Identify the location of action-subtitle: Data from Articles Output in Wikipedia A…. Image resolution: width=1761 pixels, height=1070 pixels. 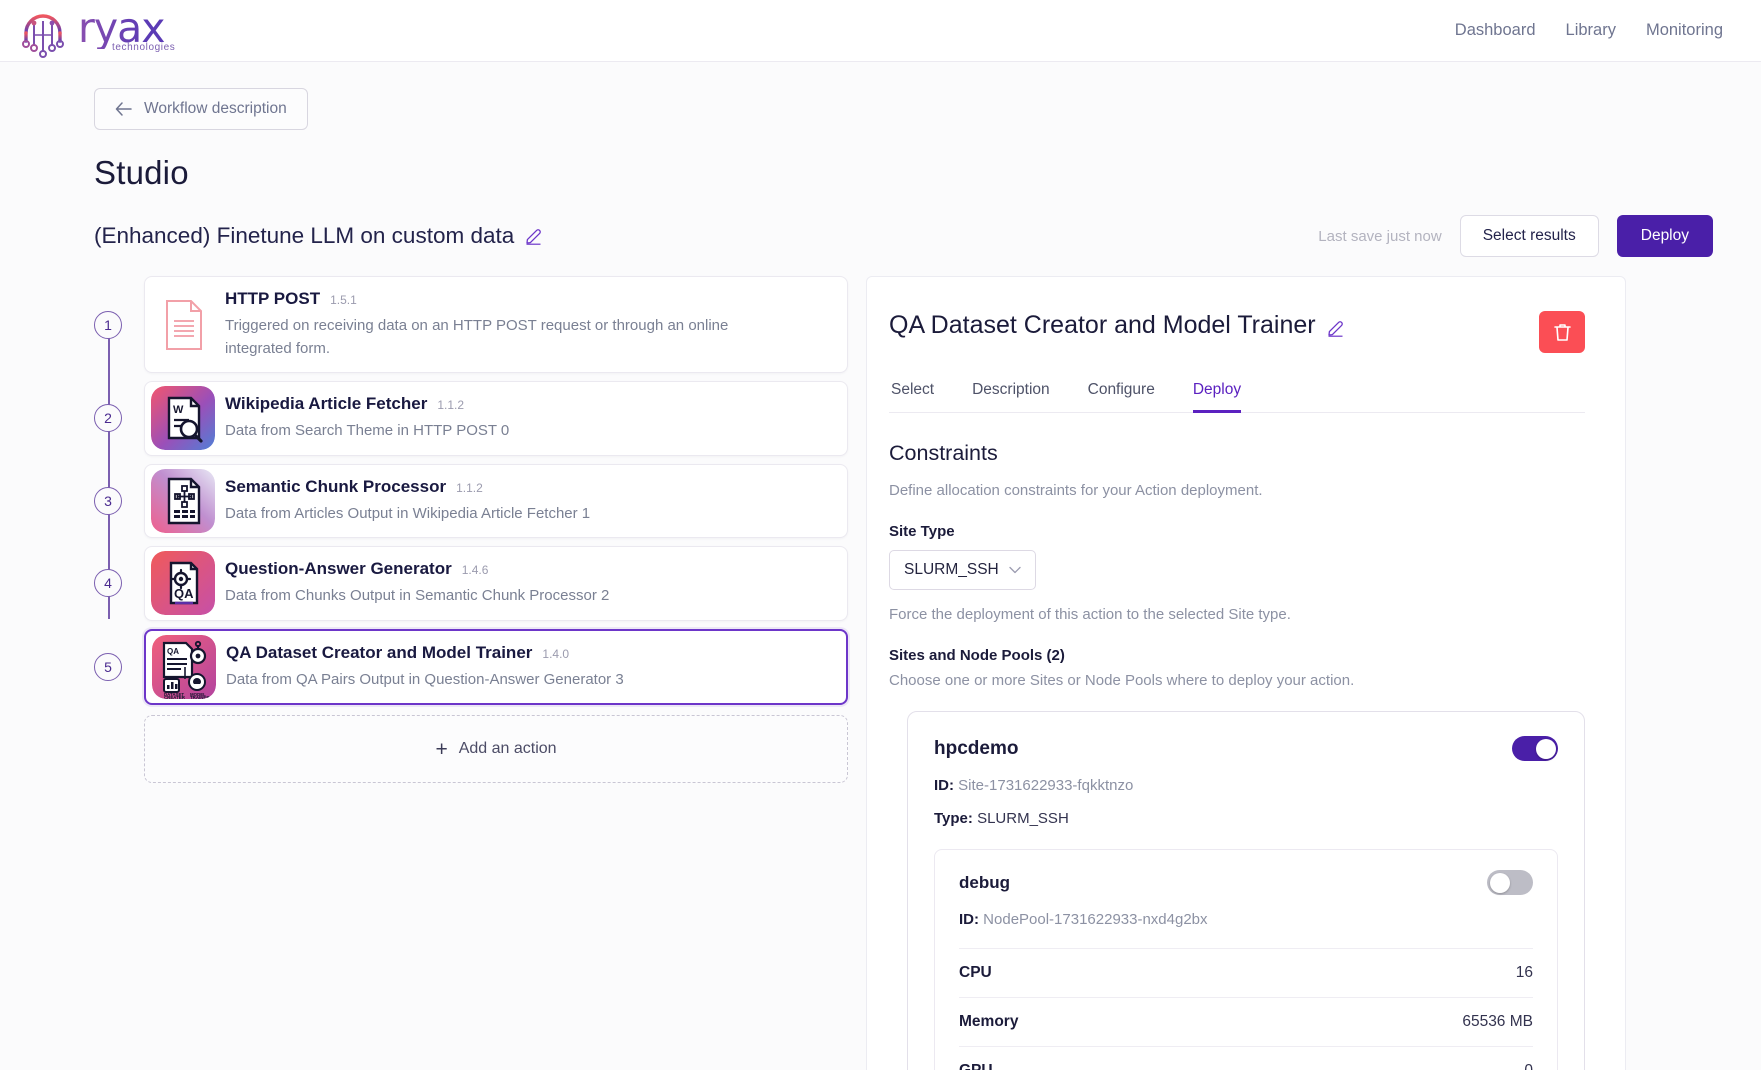
(408, 513).